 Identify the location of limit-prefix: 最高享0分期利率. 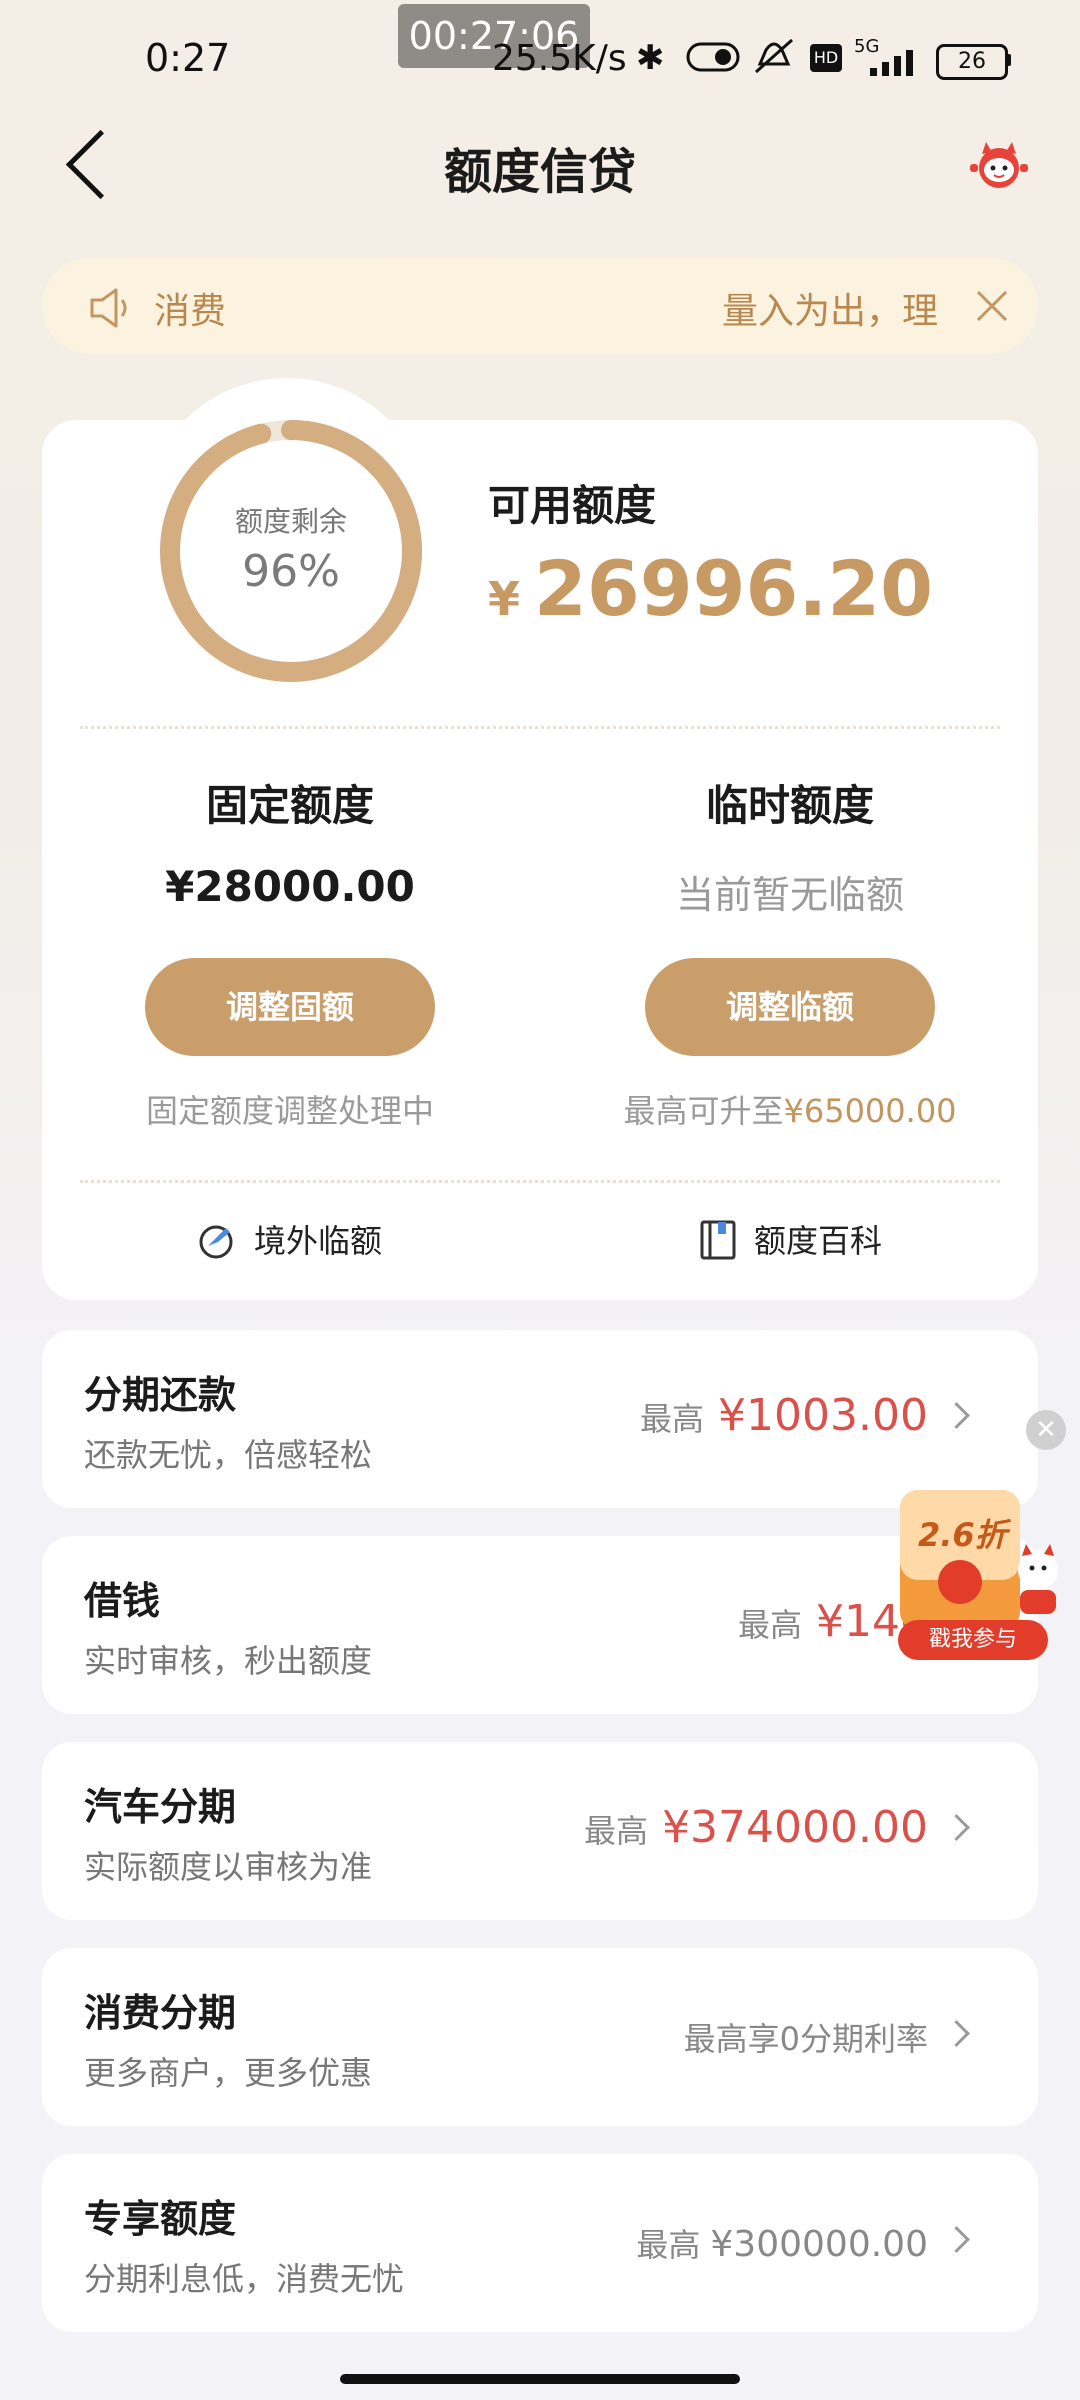
(805, 2039).